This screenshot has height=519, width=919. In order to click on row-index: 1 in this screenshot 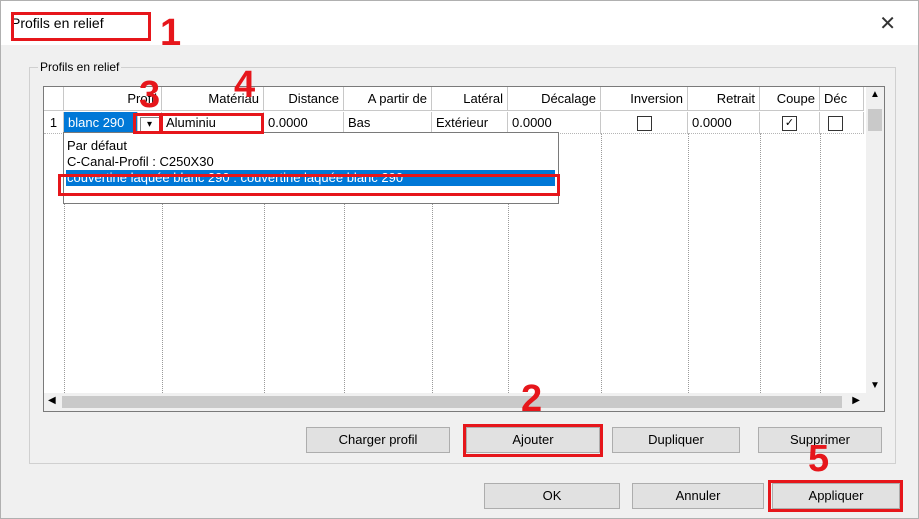, I will do `click(54, 123)`.